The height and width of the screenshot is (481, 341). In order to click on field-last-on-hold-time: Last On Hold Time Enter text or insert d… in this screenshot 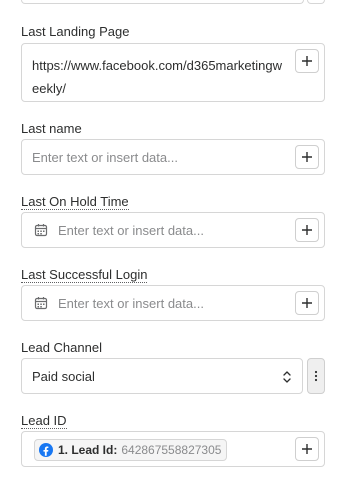, I will do `click(173, 220)`.